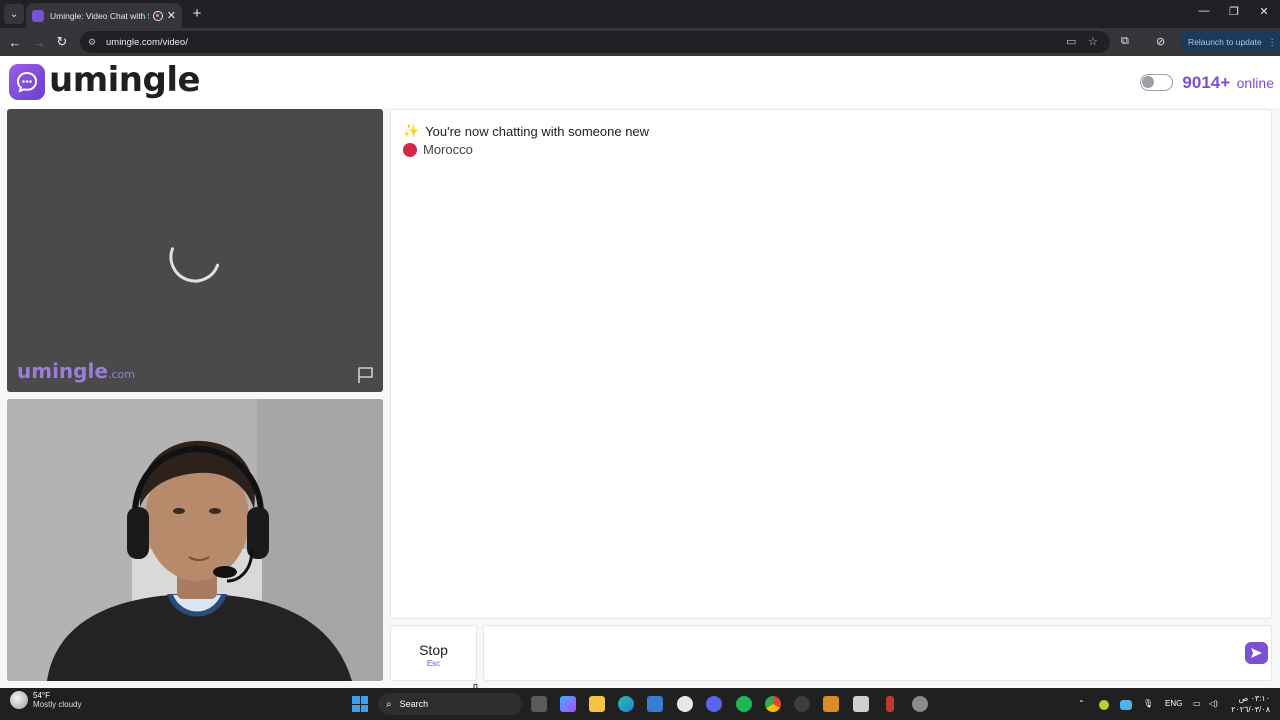 The width and height of the screenshot is (1280, 720). I want to click on weather-desc: Mostly cloudy, so click(57, 704).